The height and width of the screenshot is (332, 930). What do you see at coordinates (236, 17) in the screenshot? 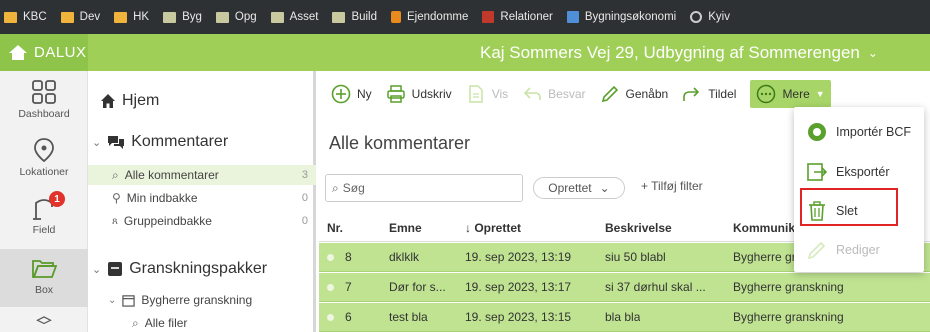
I see `bookmark-opg: Opg` at bounding box center [236, 17].